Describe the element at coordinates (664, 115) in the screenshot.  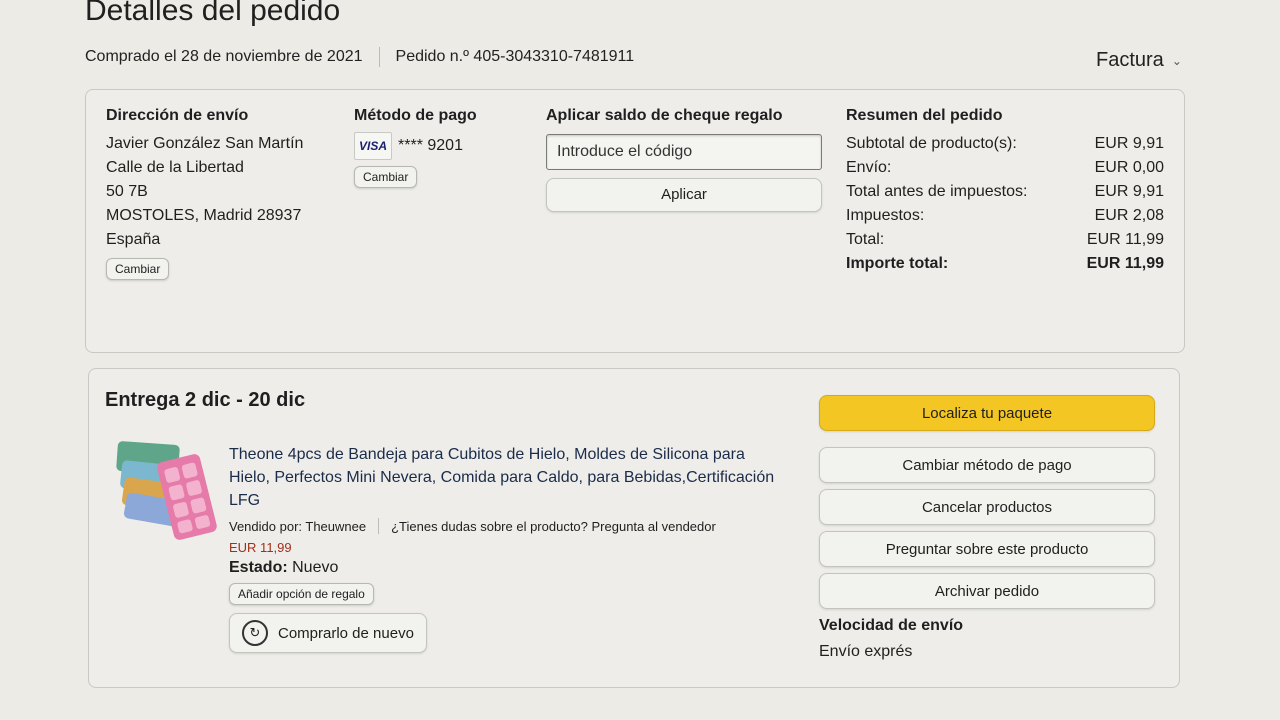
I see `gift-heading: Aplicar saldo de cheque regalo` at that location.